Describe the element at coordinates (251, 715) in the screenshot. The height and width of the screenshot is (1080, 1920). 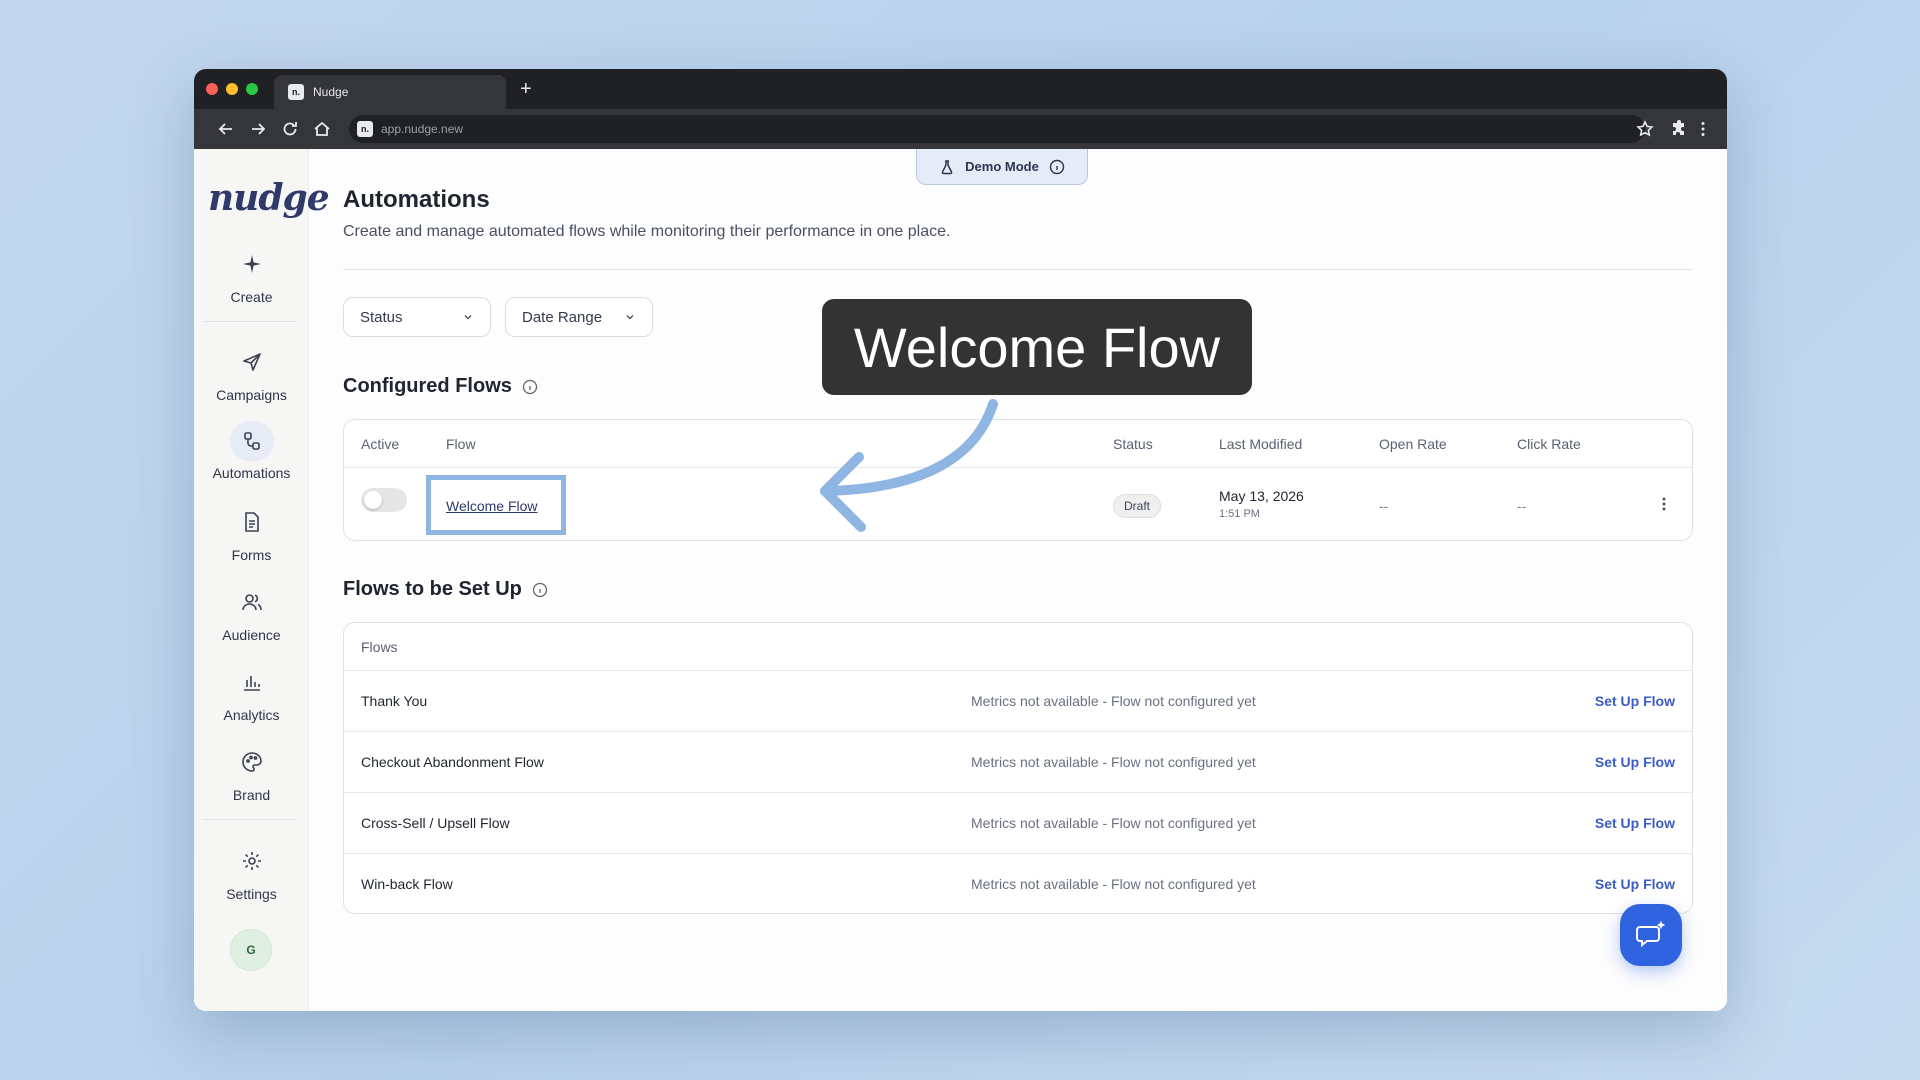
I see `sidebar-item-label: Analytics` at that location.